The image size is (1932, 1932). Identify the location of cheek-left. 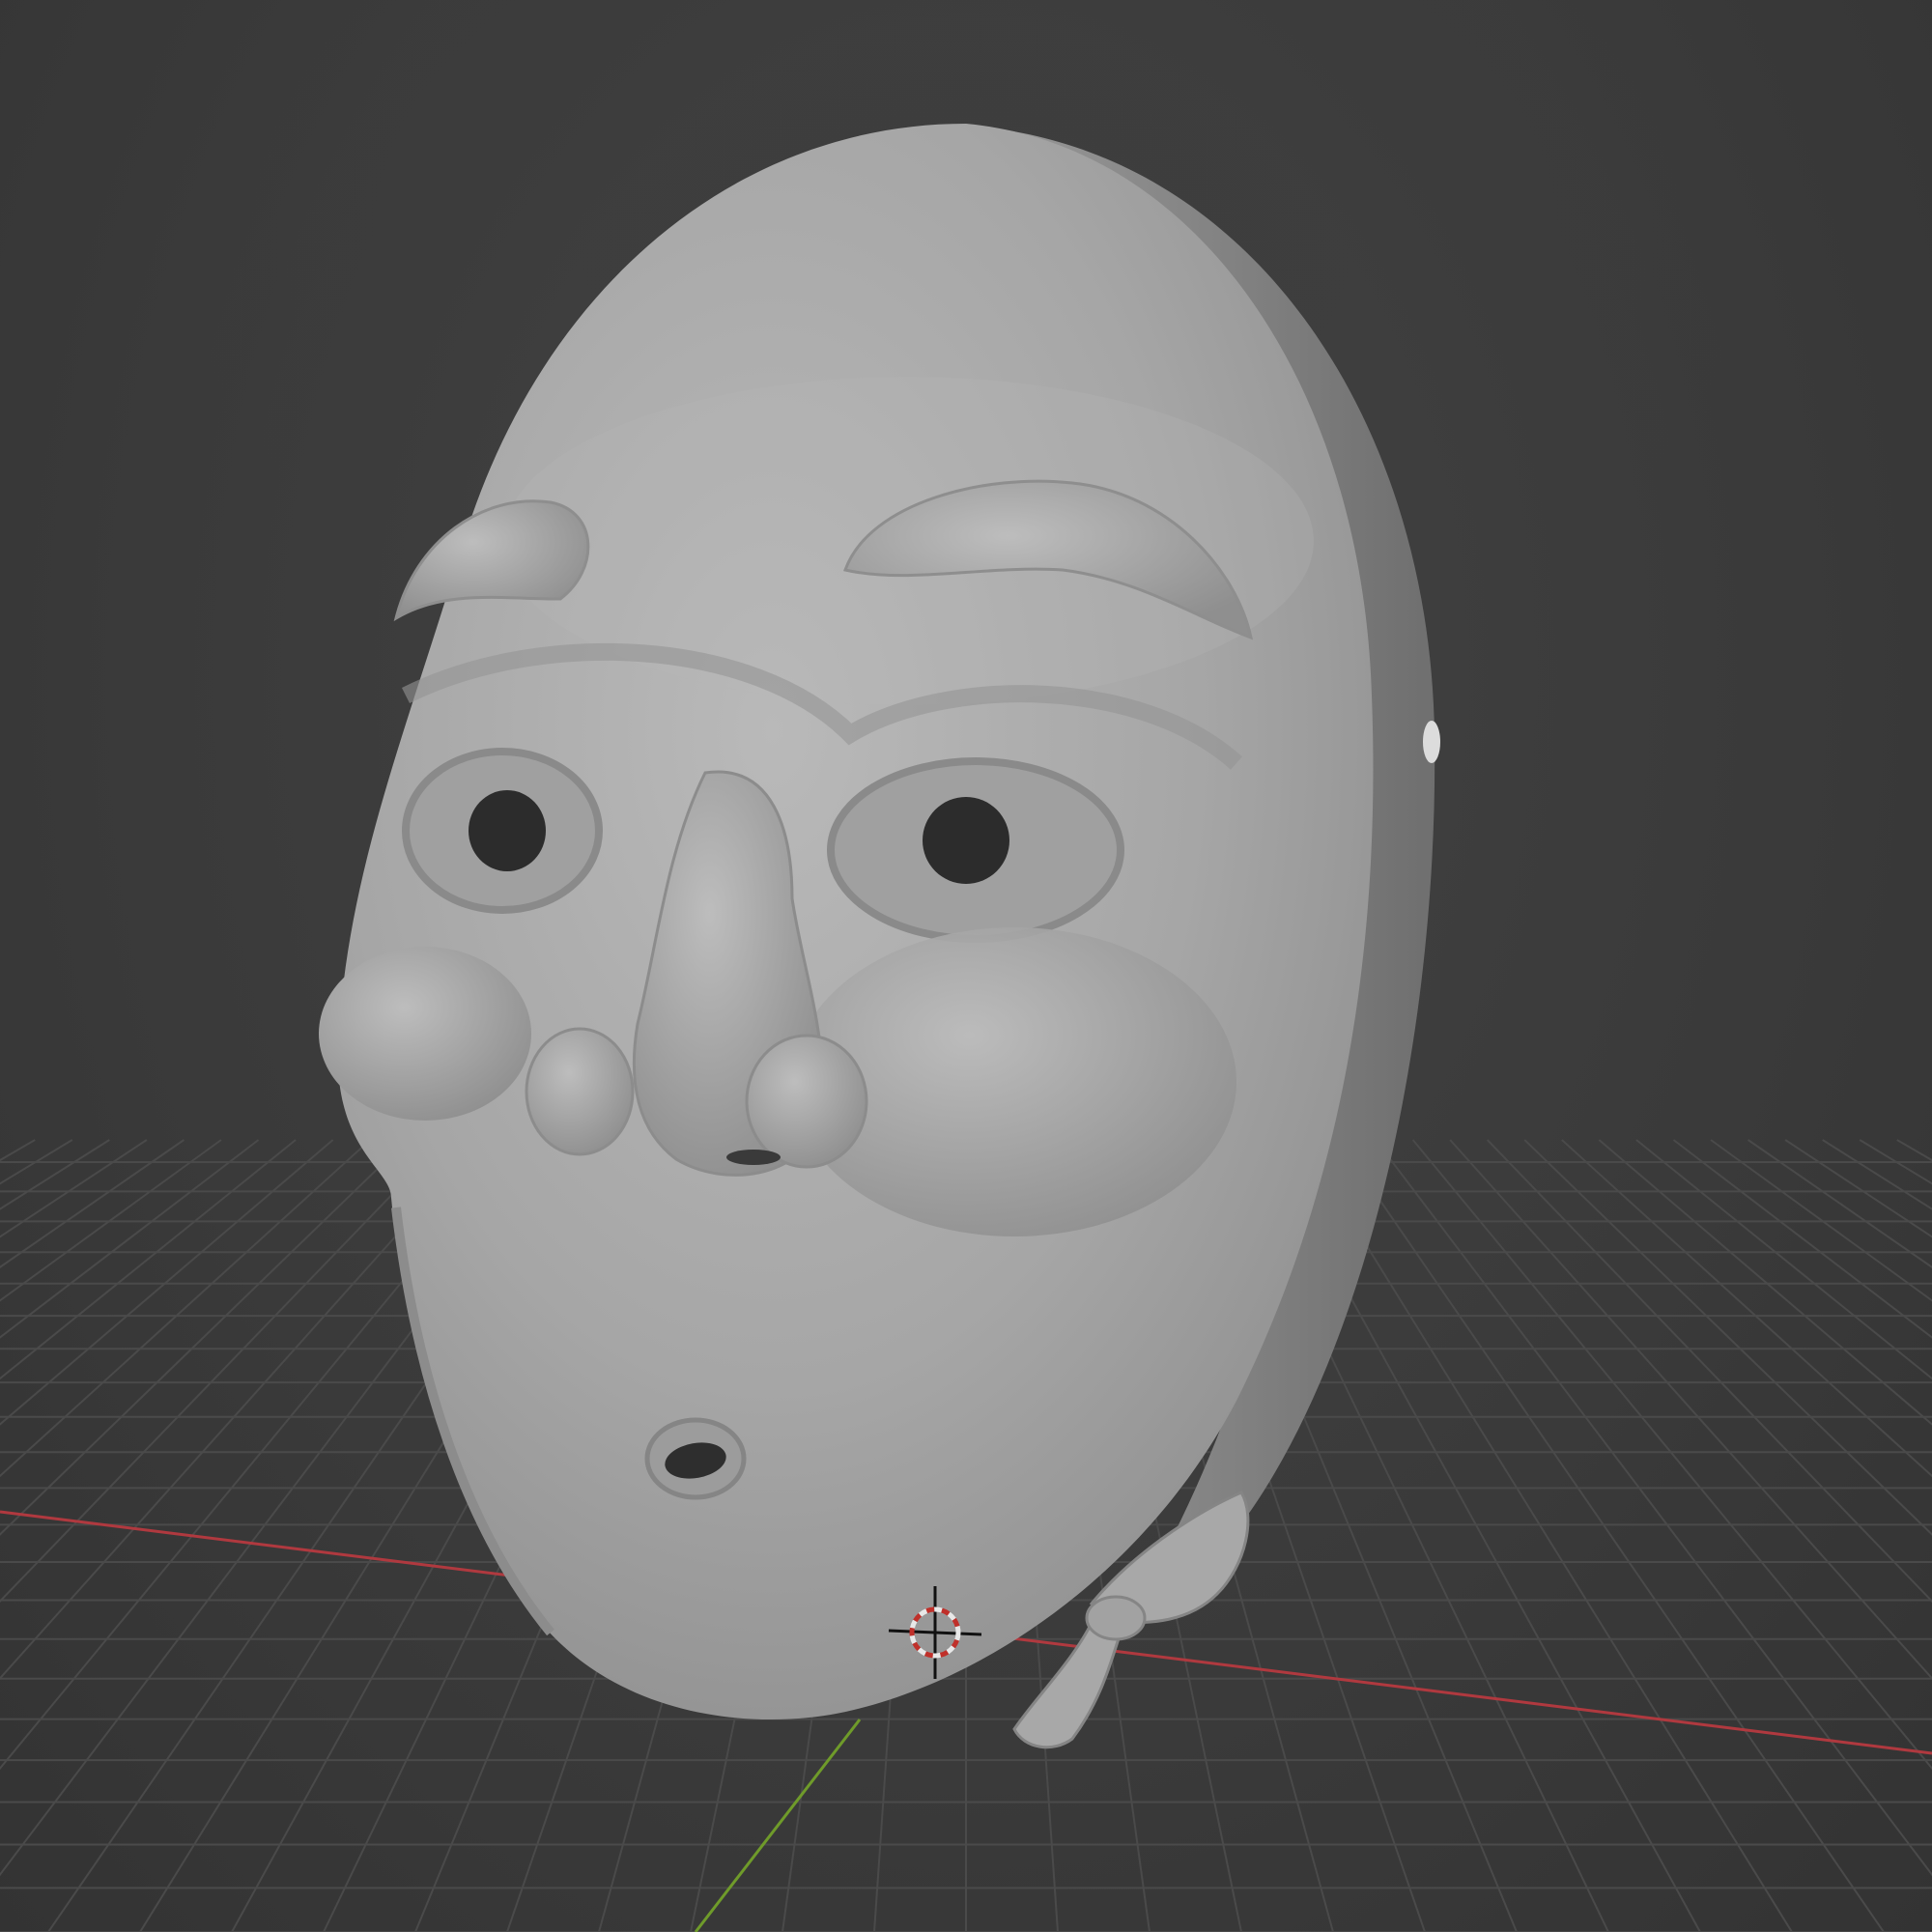
(425, 1034).